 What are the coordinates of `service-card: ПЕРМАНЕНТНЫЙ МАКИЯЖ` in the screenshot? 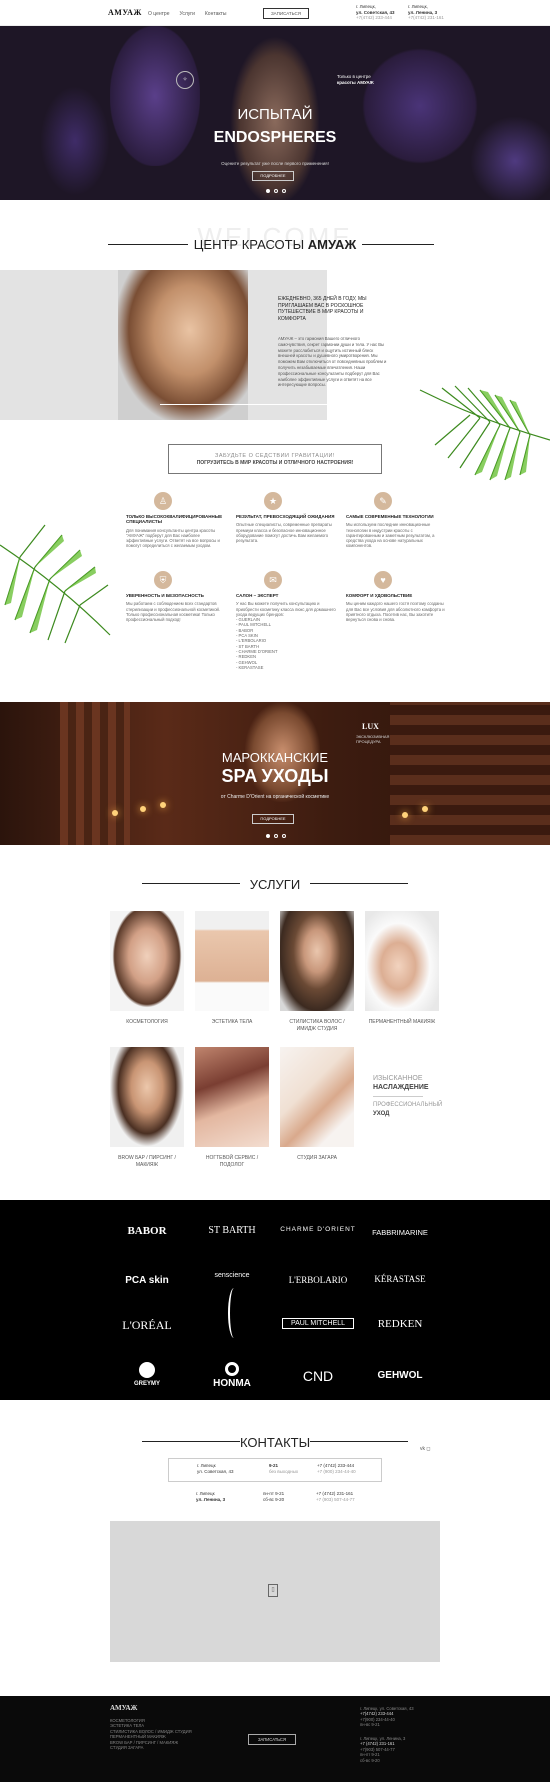 It's located at (402, 968).